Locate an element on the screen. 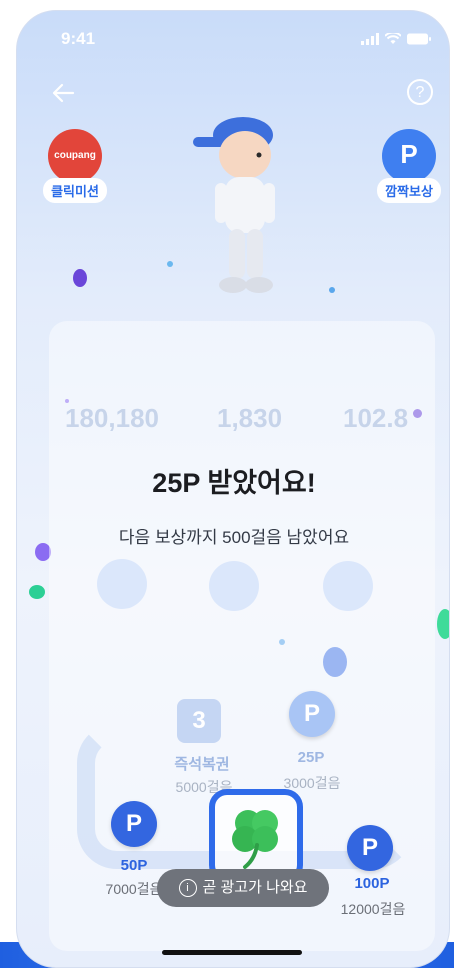  click-mission-button: coupang 클릭미션 is located at coordinates (75, 166).